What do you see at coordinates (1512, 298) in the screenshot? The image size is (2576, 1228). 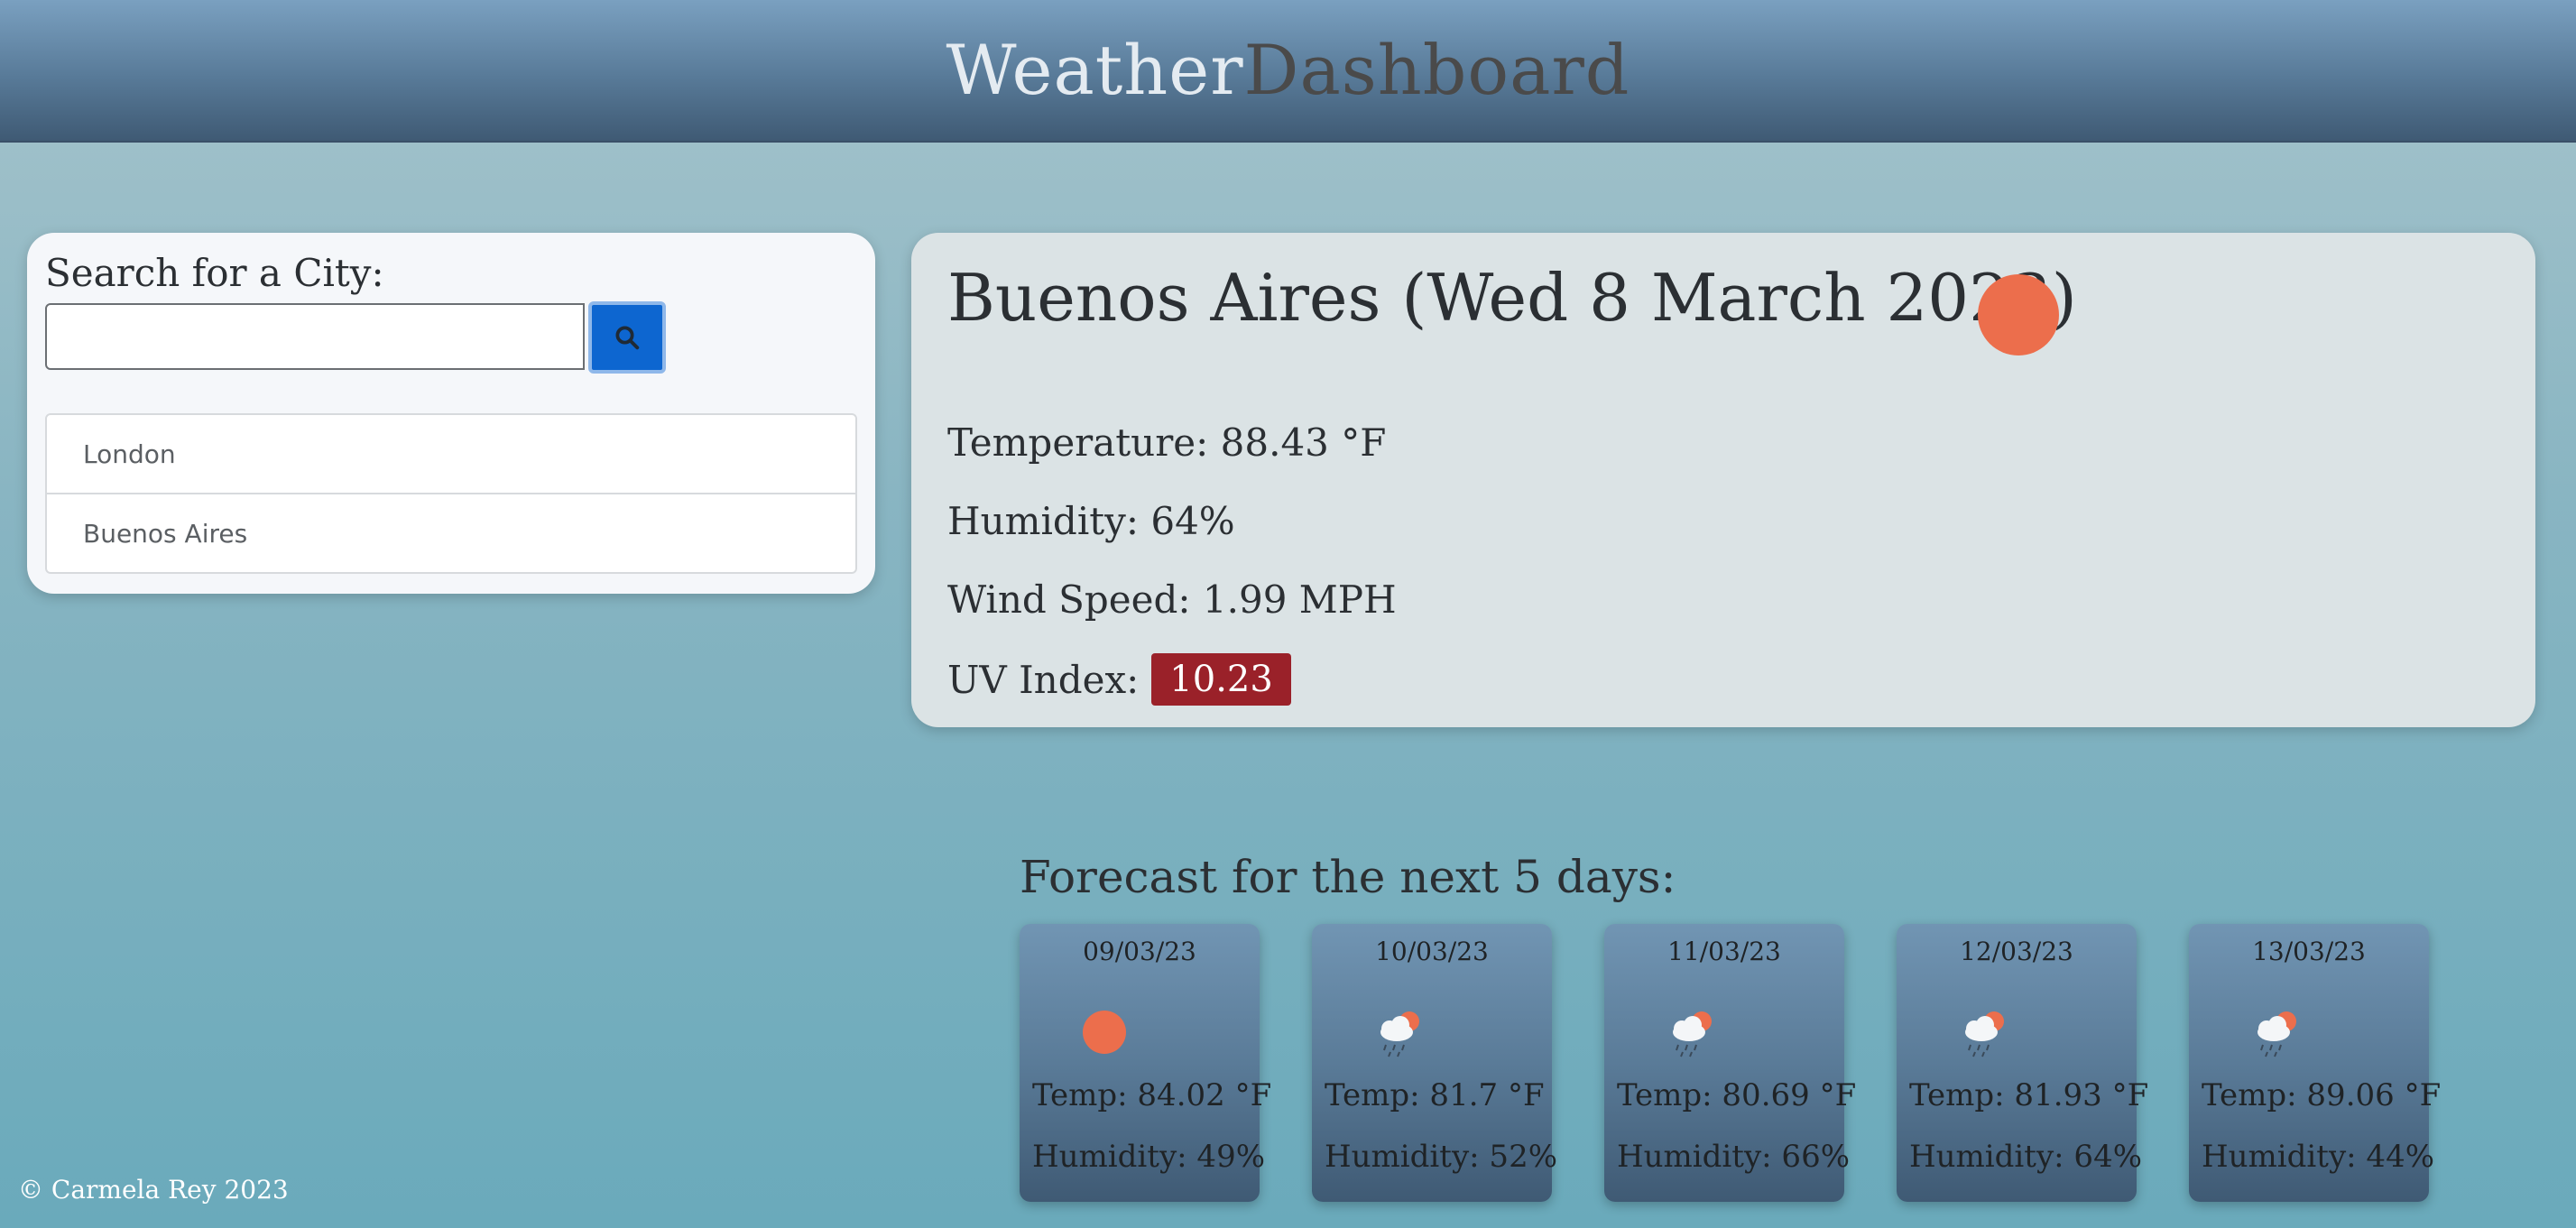 I see `current-city-title: Buenos Aires (Wed 8 March 2023)` at bounding box center [1512, 298].